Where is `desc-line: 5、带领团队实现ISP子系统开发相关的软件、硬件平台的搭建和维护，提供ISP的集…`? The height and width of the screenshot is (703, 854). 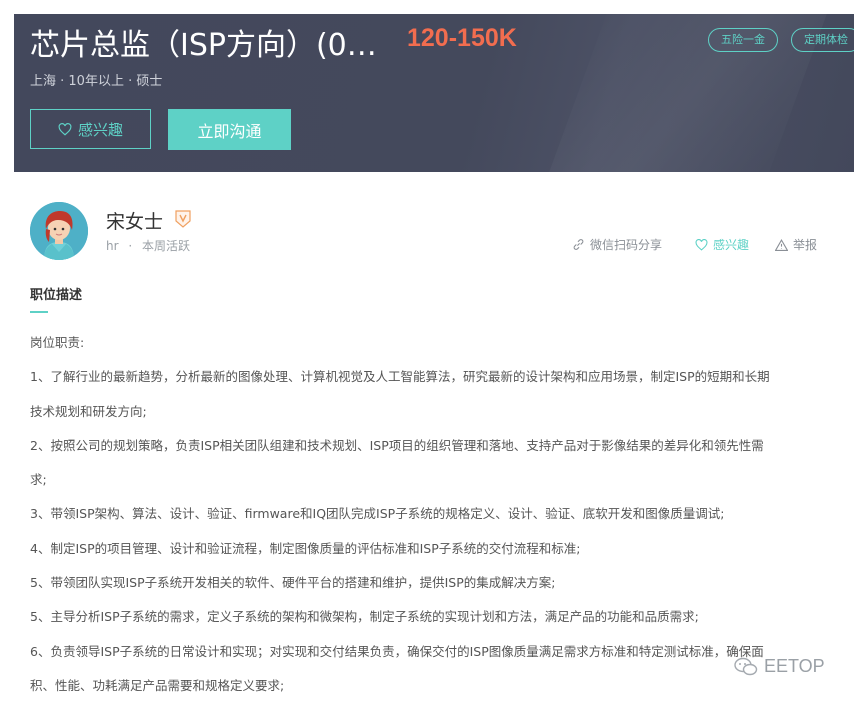 desc-line: 5、带领团队实现ISP子系统开发相关的软件、硬件平台的搭建和维护，提供ISP的集… is located at coordinates (293, 583).